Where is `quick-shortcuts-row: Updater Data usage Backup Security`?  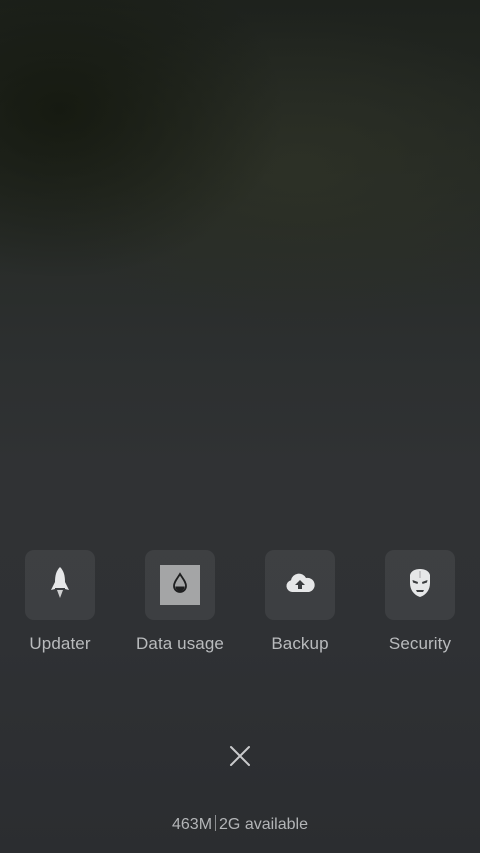
quick-shortcuts-row: Updater Data usage Backup Security is located at coordinates (240, 605).